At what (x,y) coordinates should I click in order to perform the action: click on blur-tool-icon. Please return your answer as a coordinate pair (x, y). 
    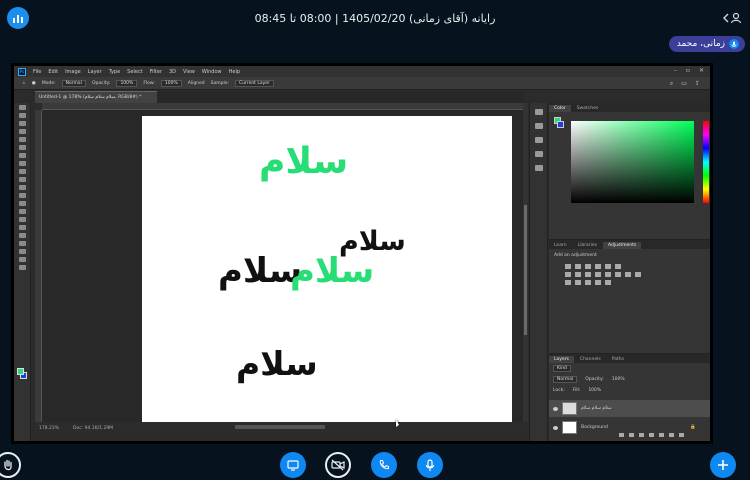
    Looking at the image, I should click on (22, 203).